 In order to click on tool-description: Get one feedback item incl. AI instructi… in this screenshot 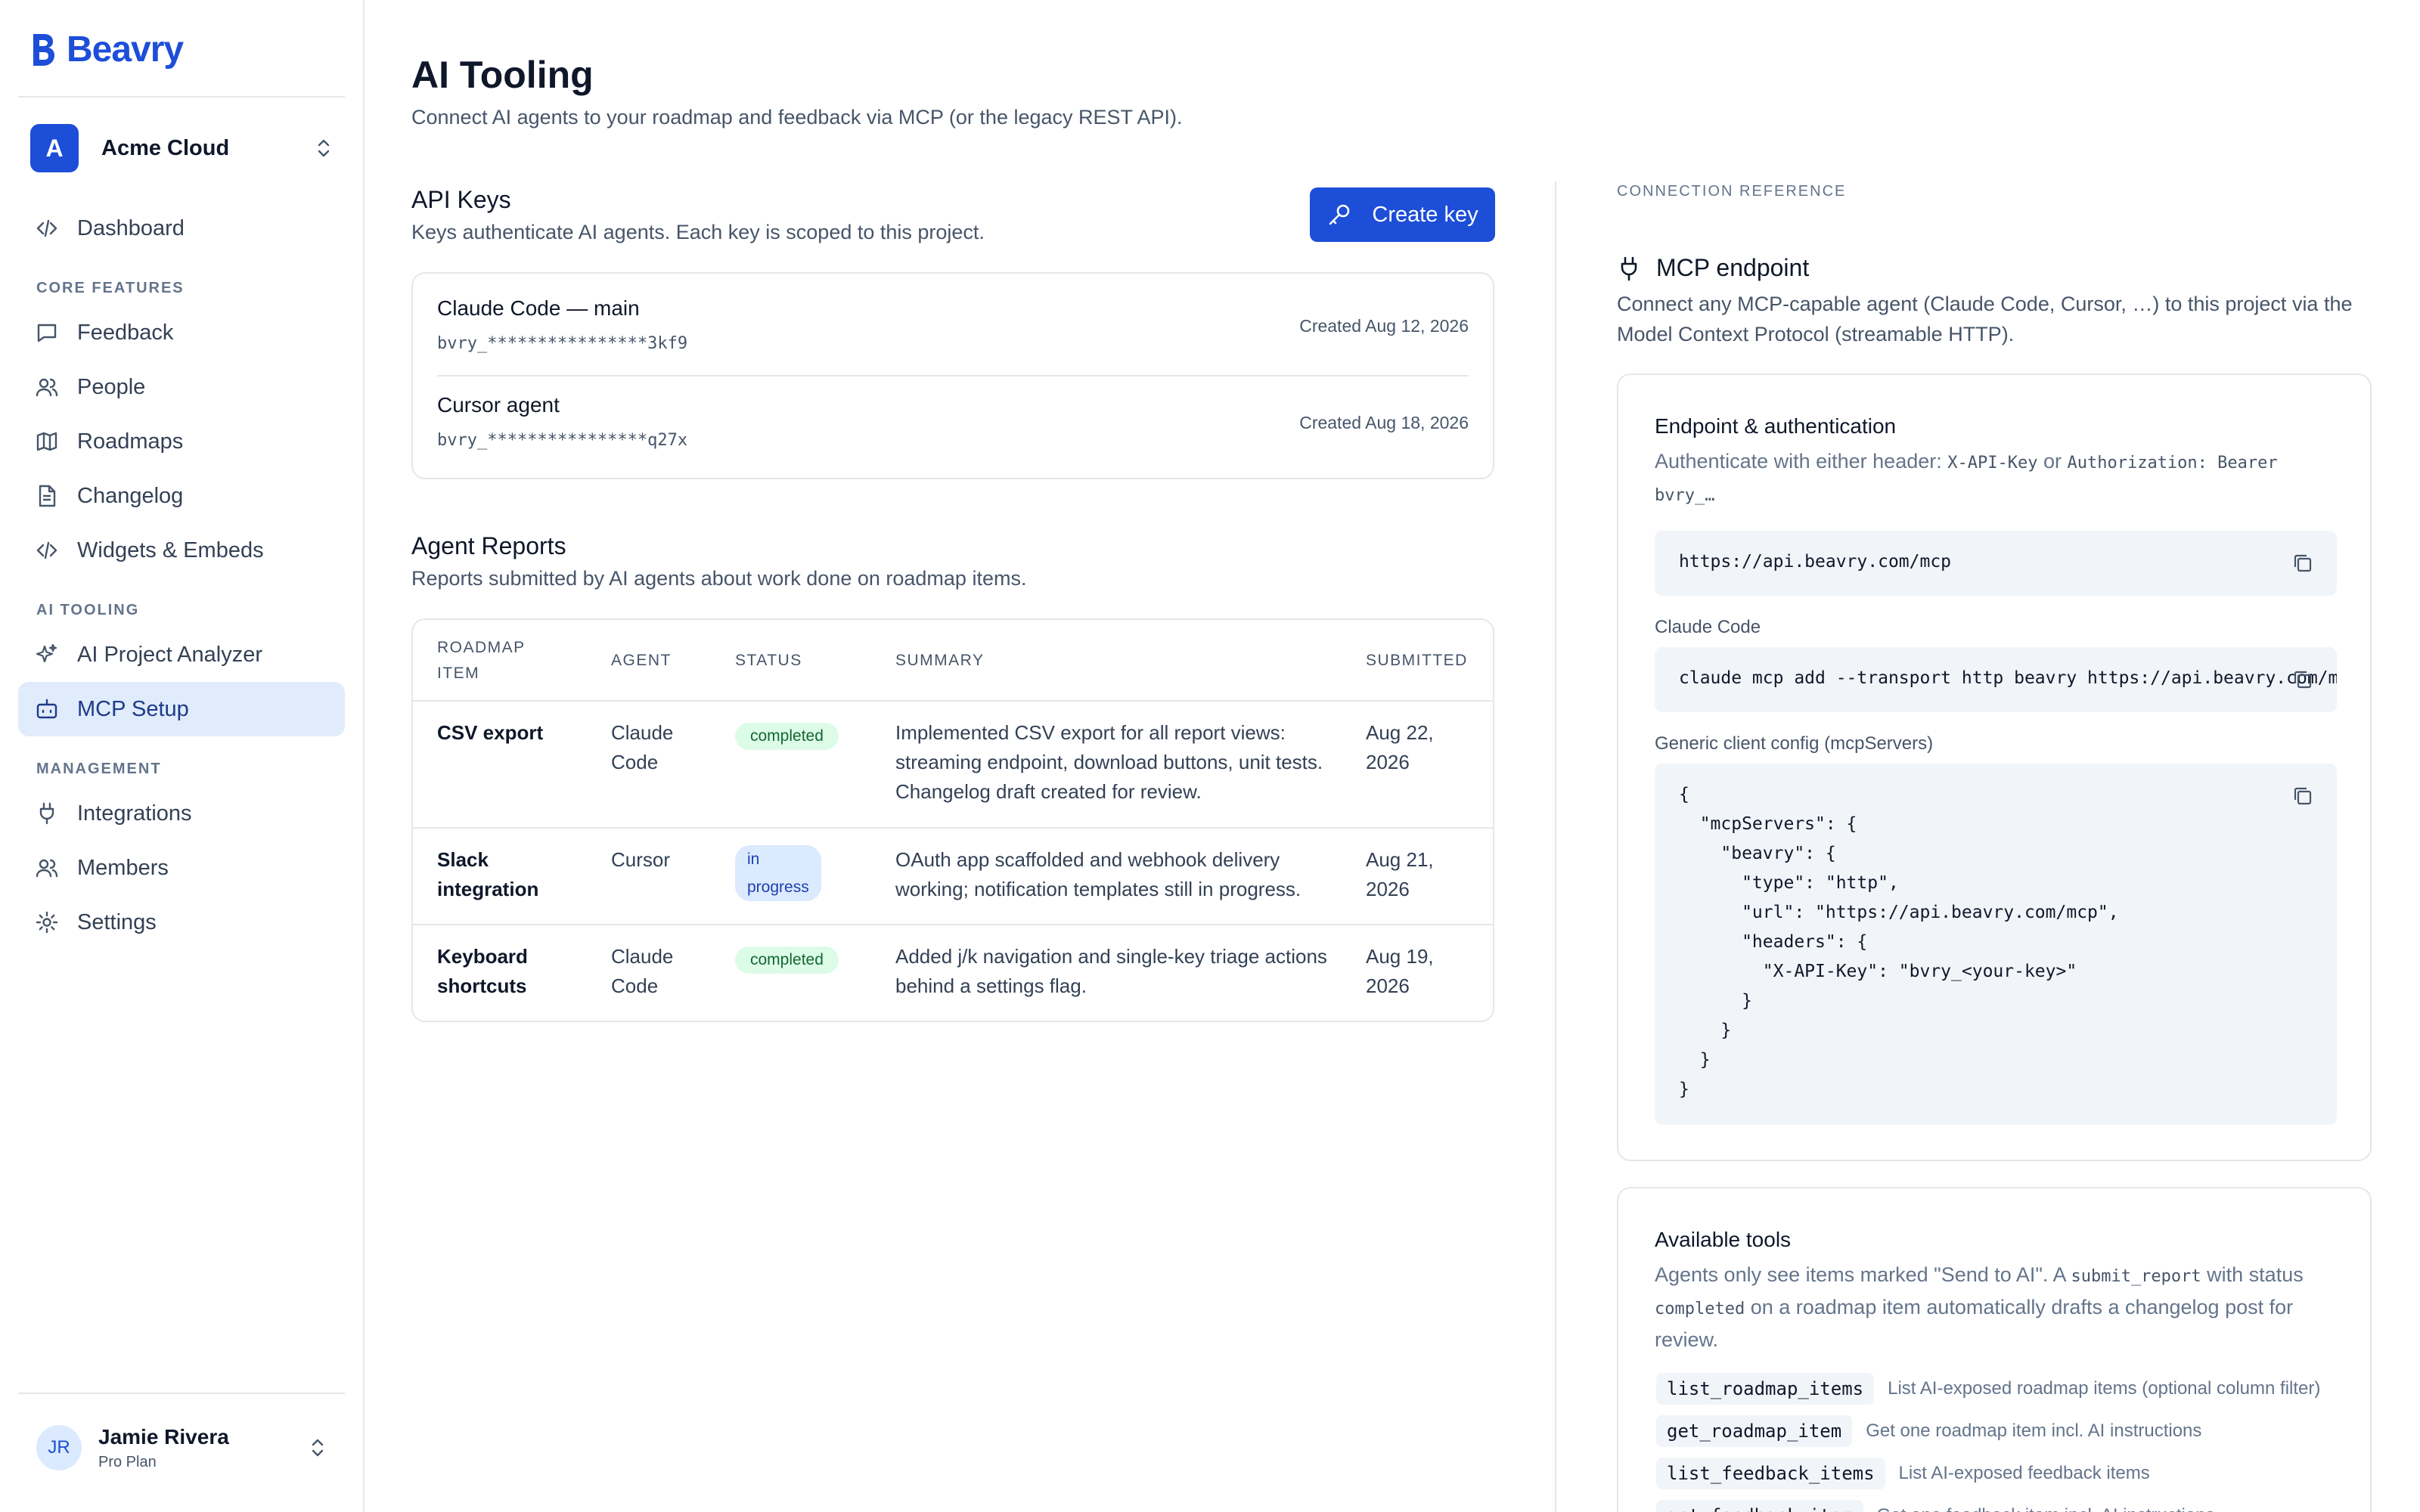, I will do `click(2046, 1508)`.